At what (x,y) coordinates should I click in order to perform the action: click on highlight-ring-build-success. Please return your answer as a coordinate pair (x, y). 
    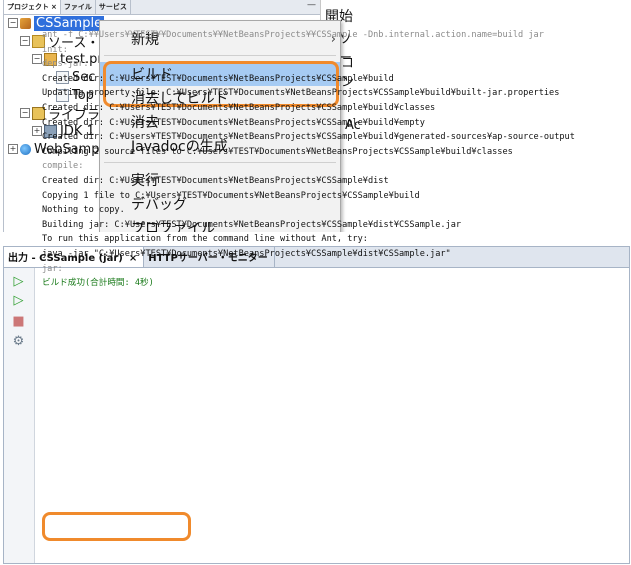
    Looking at the image, I should click on (116, 526).